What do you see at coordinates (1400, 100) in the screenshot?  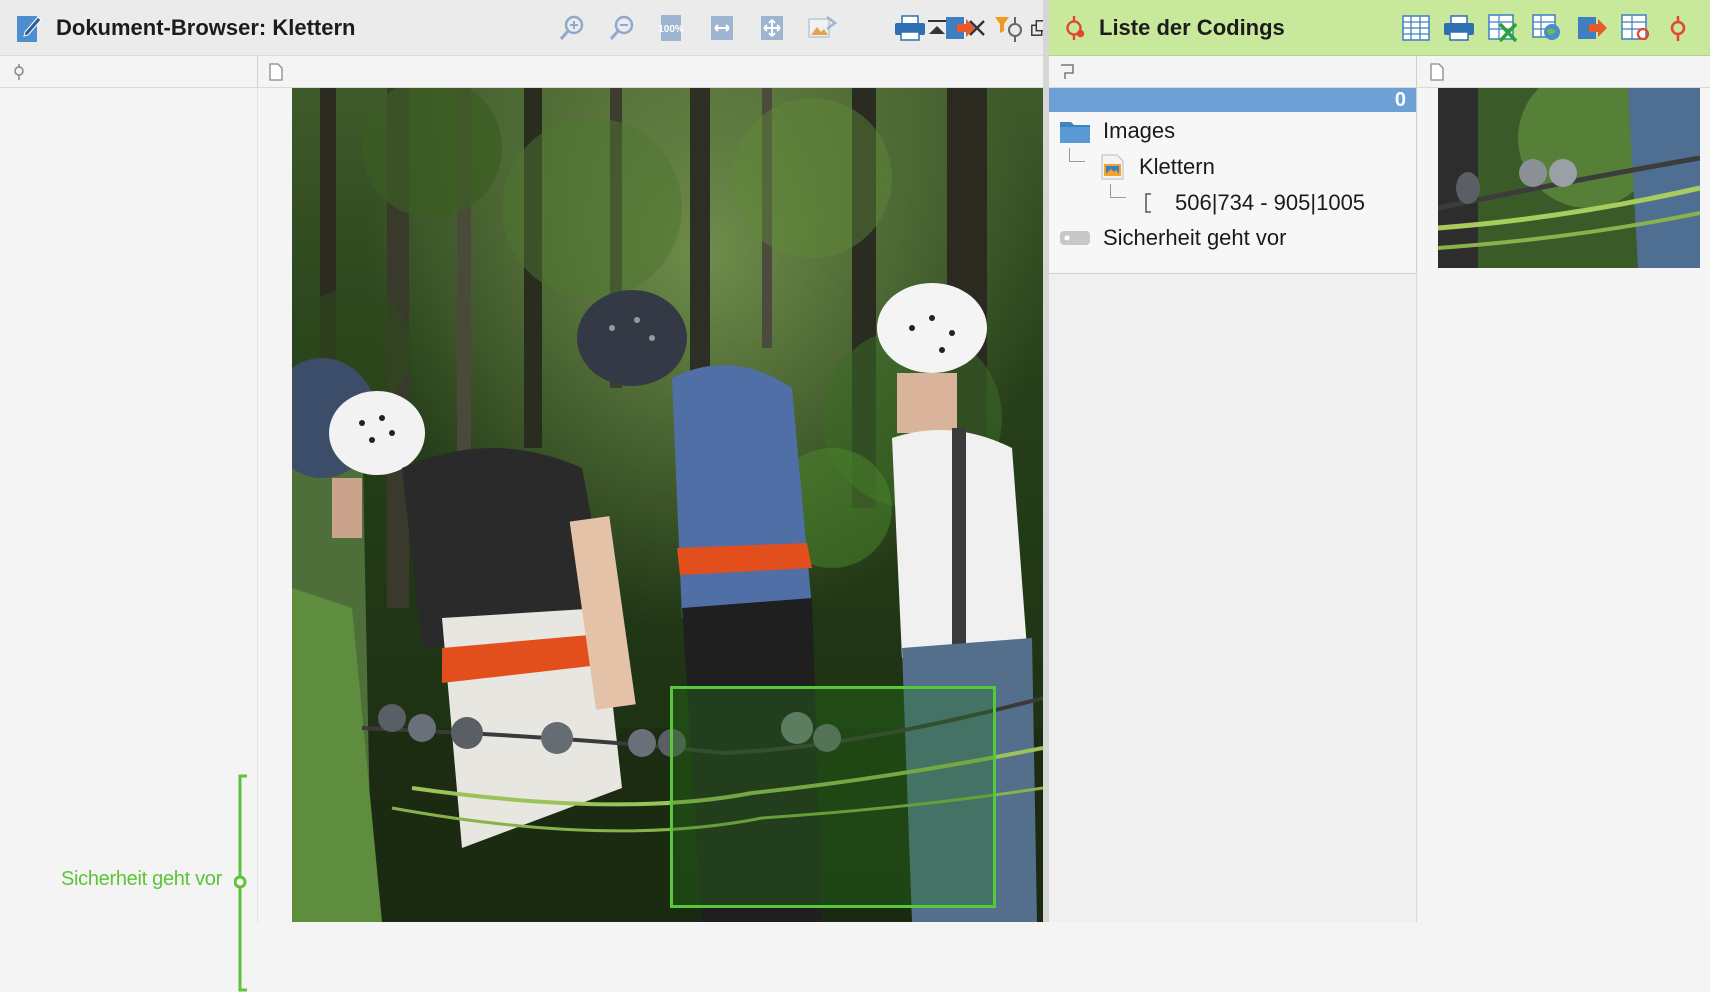 I see `selected-count: 0` at bounding box center [1400, 100].